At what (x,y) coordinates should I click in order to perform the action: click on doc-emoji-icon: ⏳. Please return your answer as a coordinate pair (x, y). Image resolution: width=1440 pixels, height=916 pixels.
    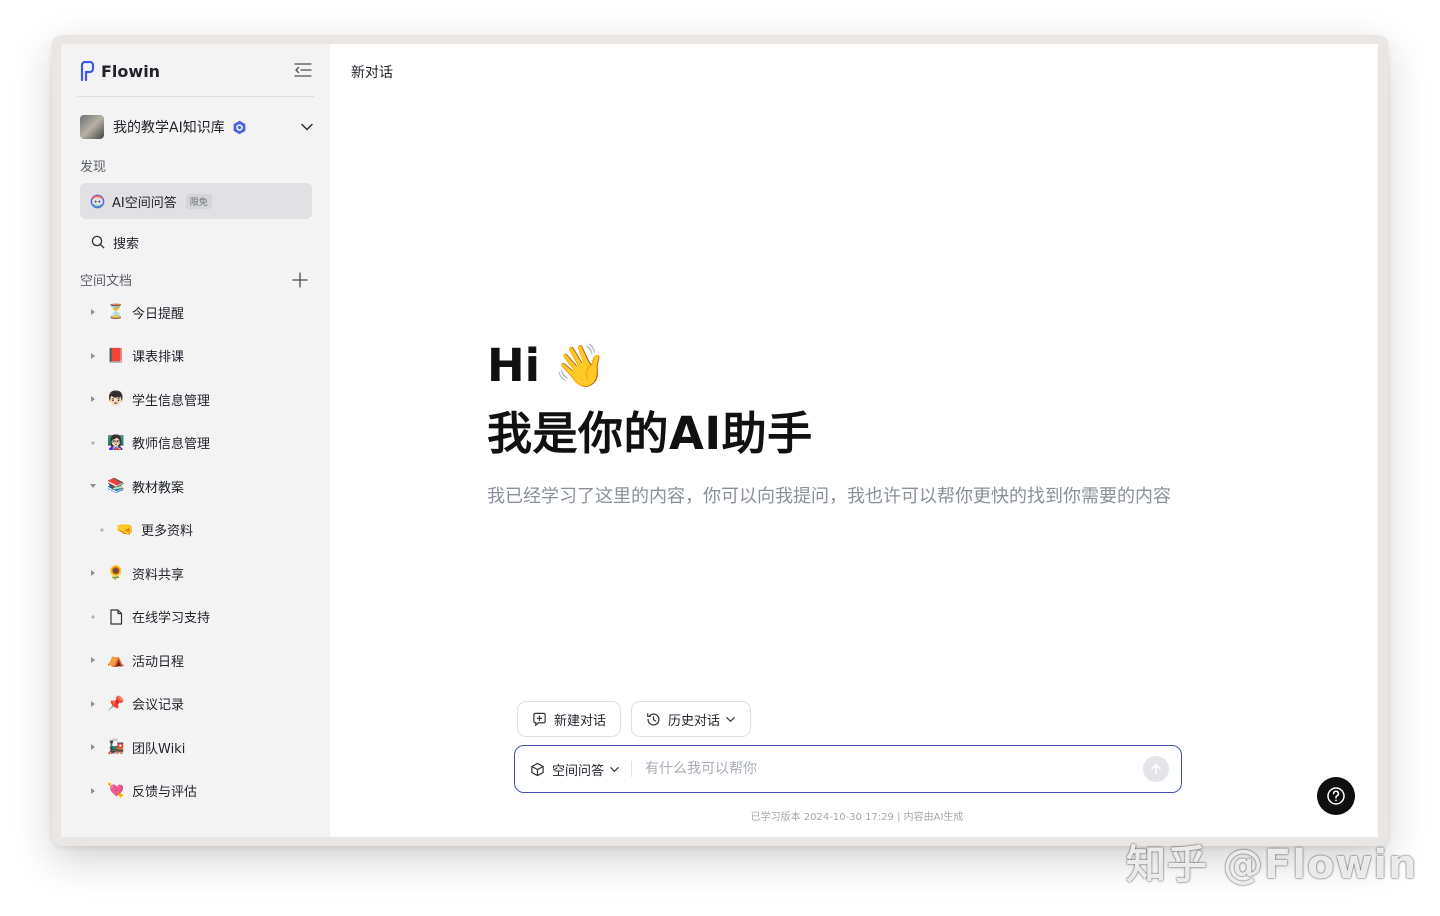
    Looking at the image, I should click on (116, 312).